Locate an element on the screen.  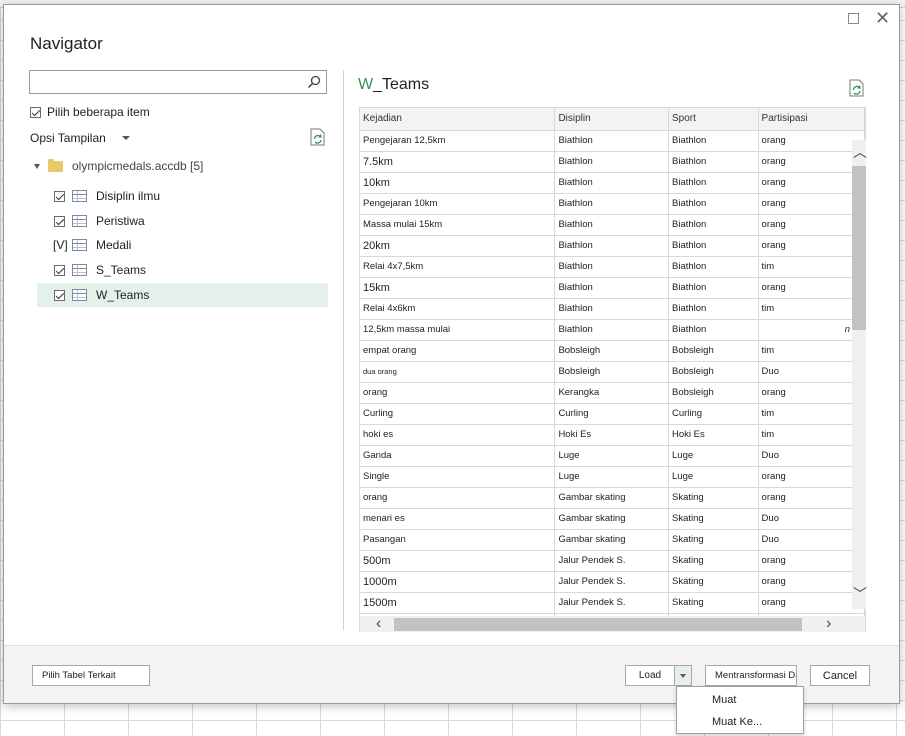
column-header: Partisipasi is located at coordinates (811, 119).